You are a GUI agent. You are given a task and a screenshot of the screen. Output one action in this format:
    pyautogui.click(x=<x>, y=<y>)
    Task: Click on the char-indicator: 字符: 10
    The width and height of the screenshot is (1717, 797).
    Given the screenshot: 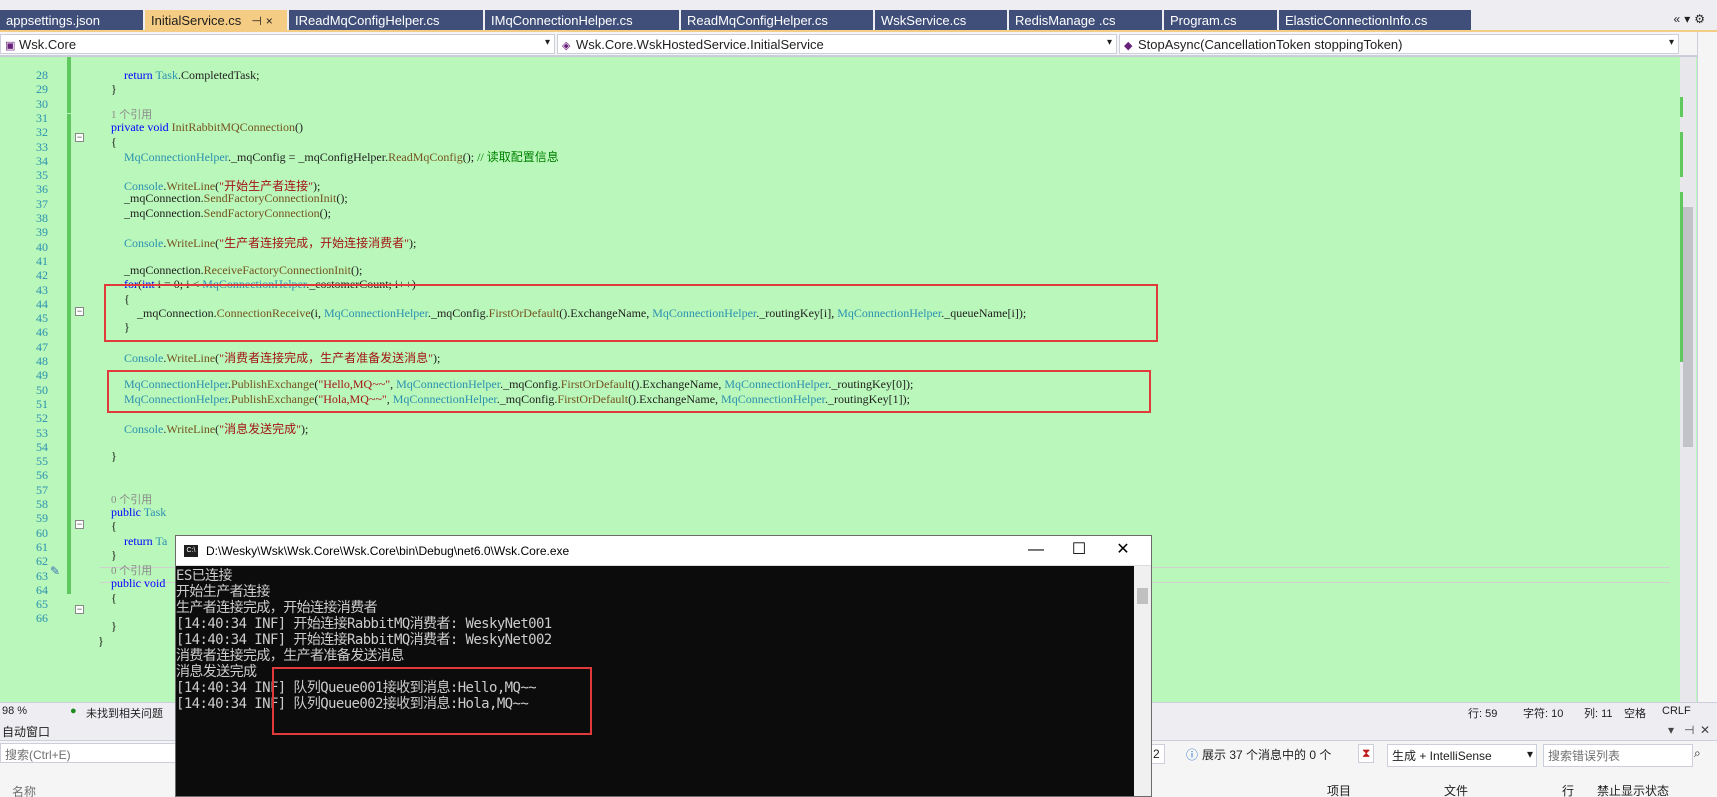 What is the action you would take?
    pyautogui.click(x=1543, y=713)
    